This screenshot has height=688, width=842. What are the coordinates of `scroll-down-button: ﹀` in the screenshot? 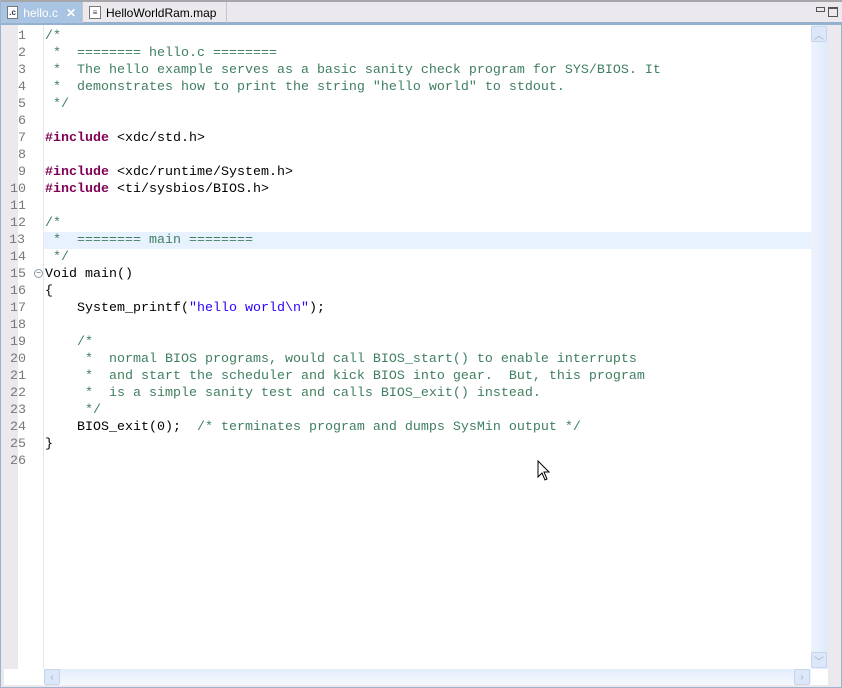 It's located at (819, 660).